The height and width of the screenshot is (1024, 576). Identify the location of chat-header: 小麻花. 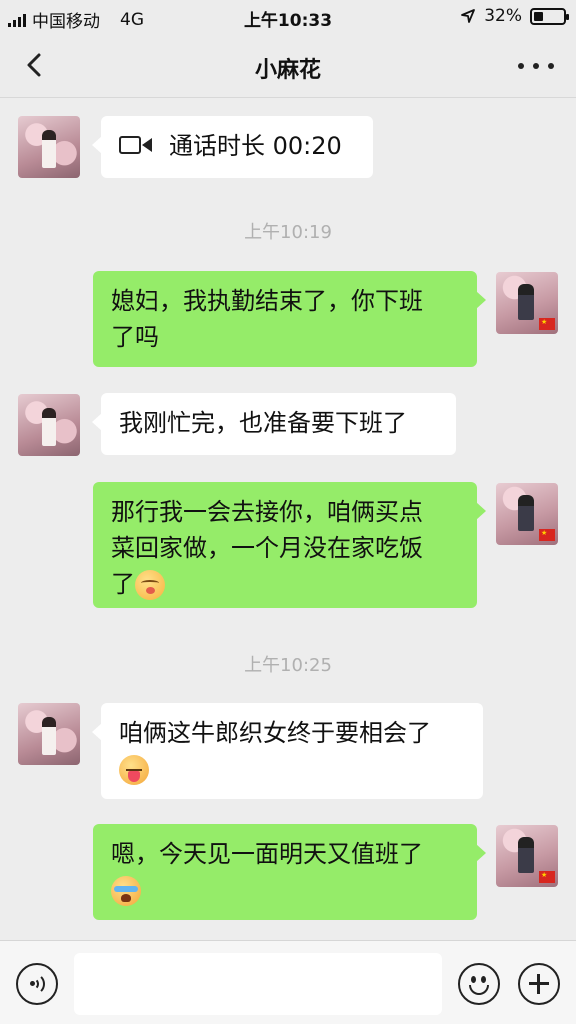
(288, 66).